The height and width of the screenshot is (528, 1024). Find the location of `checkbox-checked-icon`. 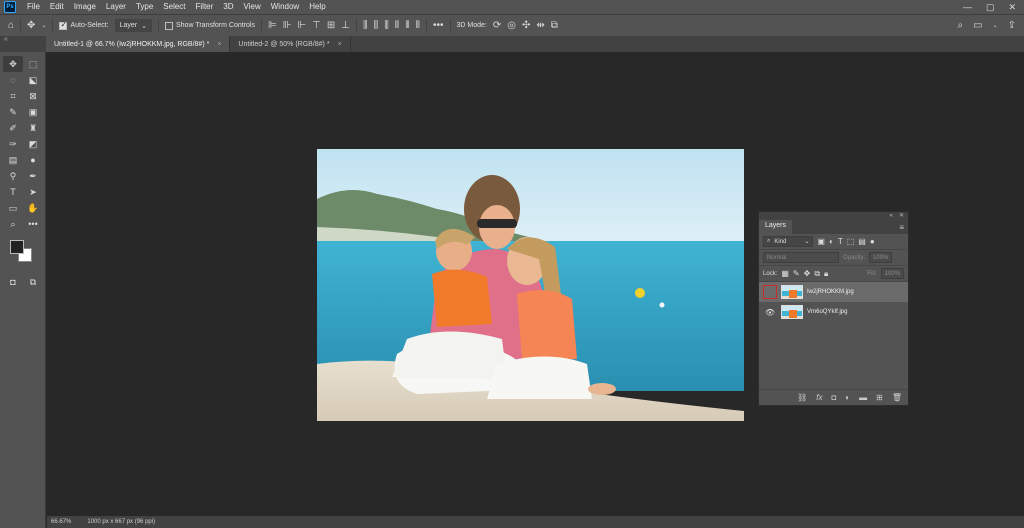

checkbox-checked-icon is located at coordinates (63, 25).